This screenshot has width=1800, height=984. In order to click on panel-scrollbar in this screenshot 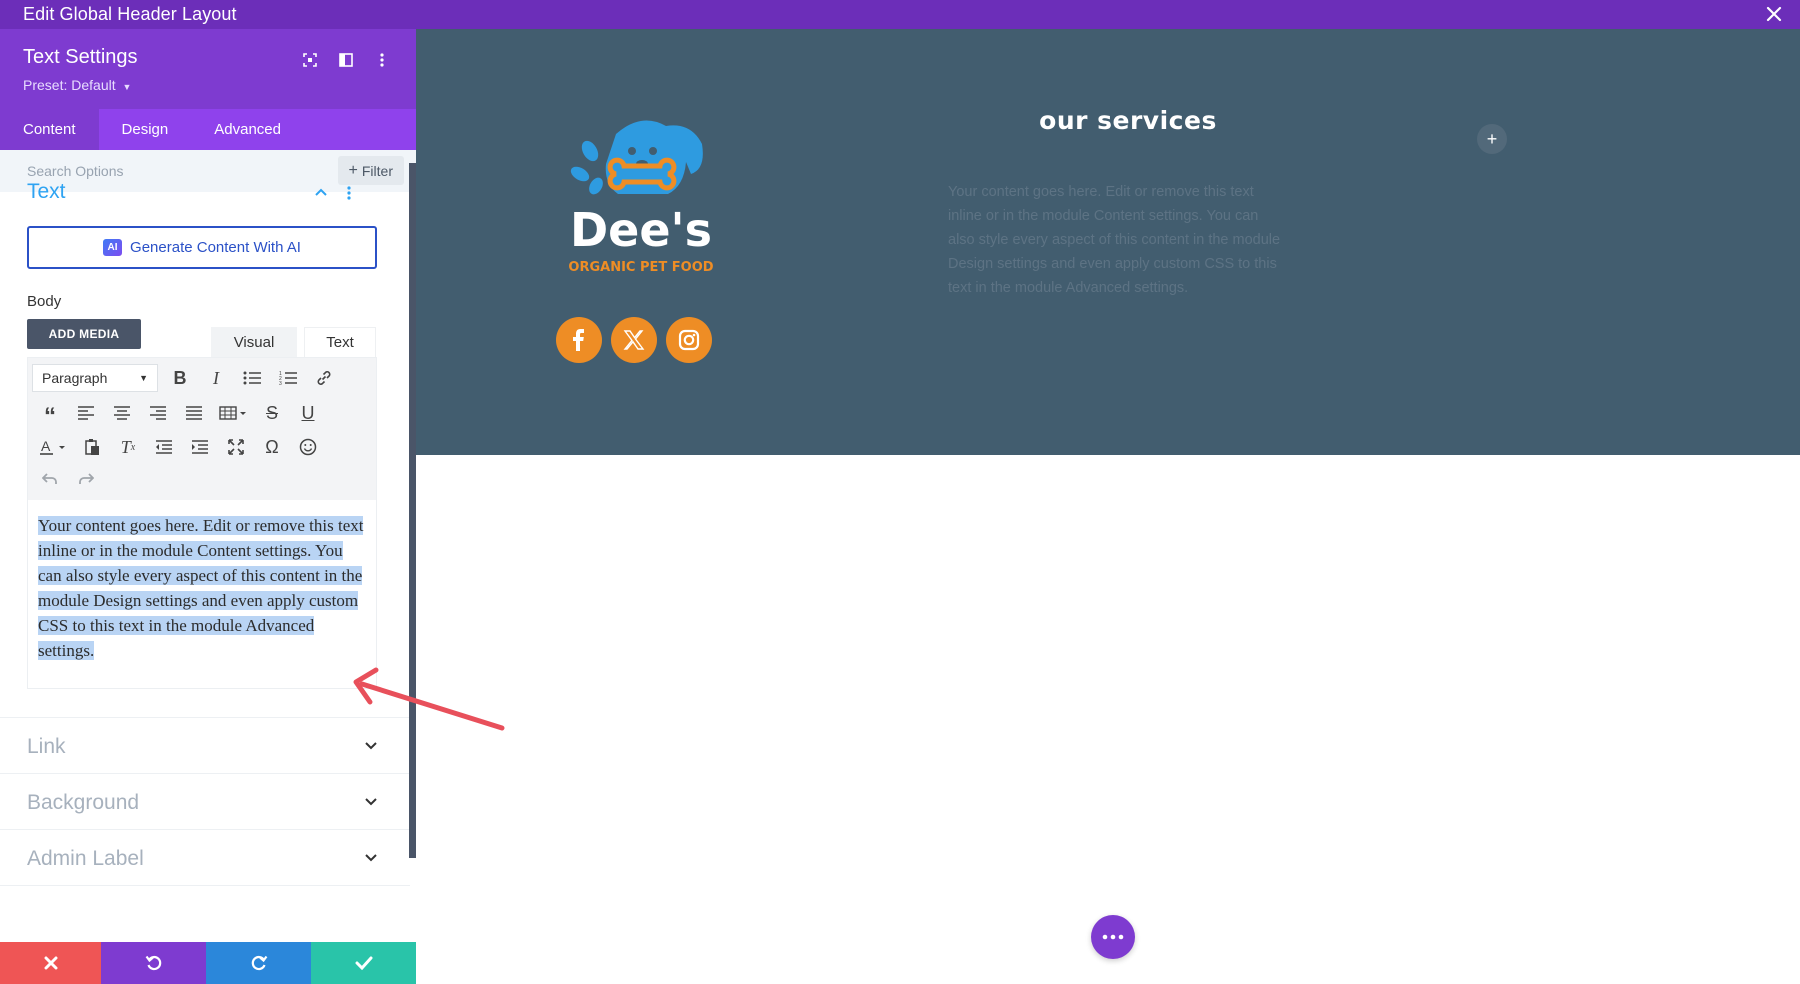, I will do `click(412, 510)`.